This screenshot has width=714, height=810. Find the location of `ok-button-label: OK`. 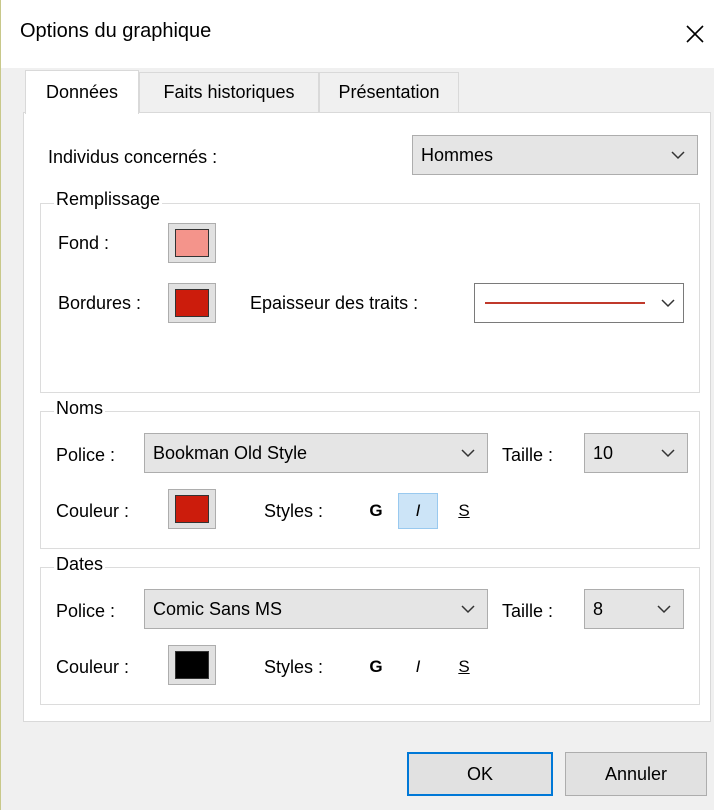

ok-button-label: OK is located at coordinates (479, 773).